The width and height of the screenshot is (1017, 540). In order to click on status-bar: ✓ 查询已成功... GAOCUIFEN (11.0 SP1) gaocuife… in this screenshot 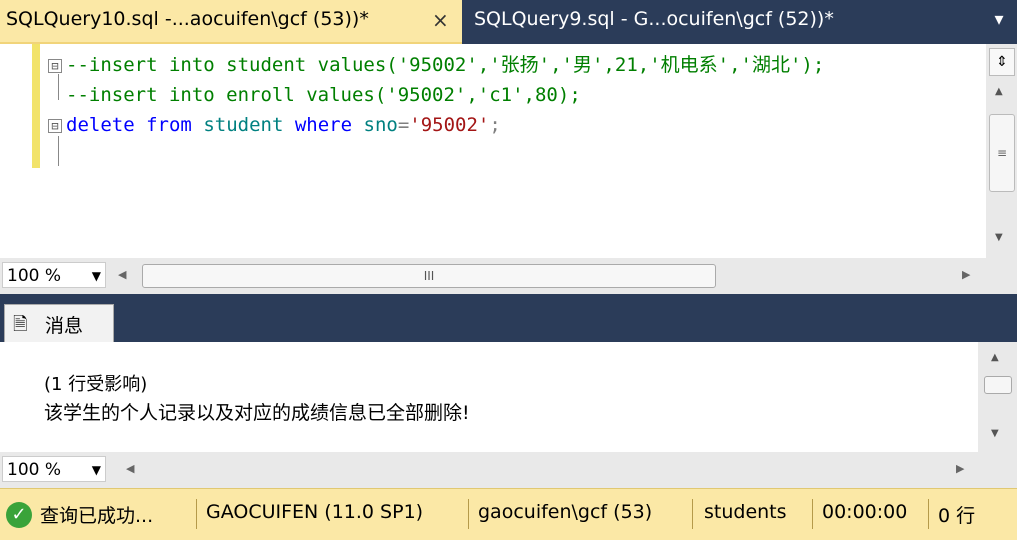, I will do `click(508, 514)`.